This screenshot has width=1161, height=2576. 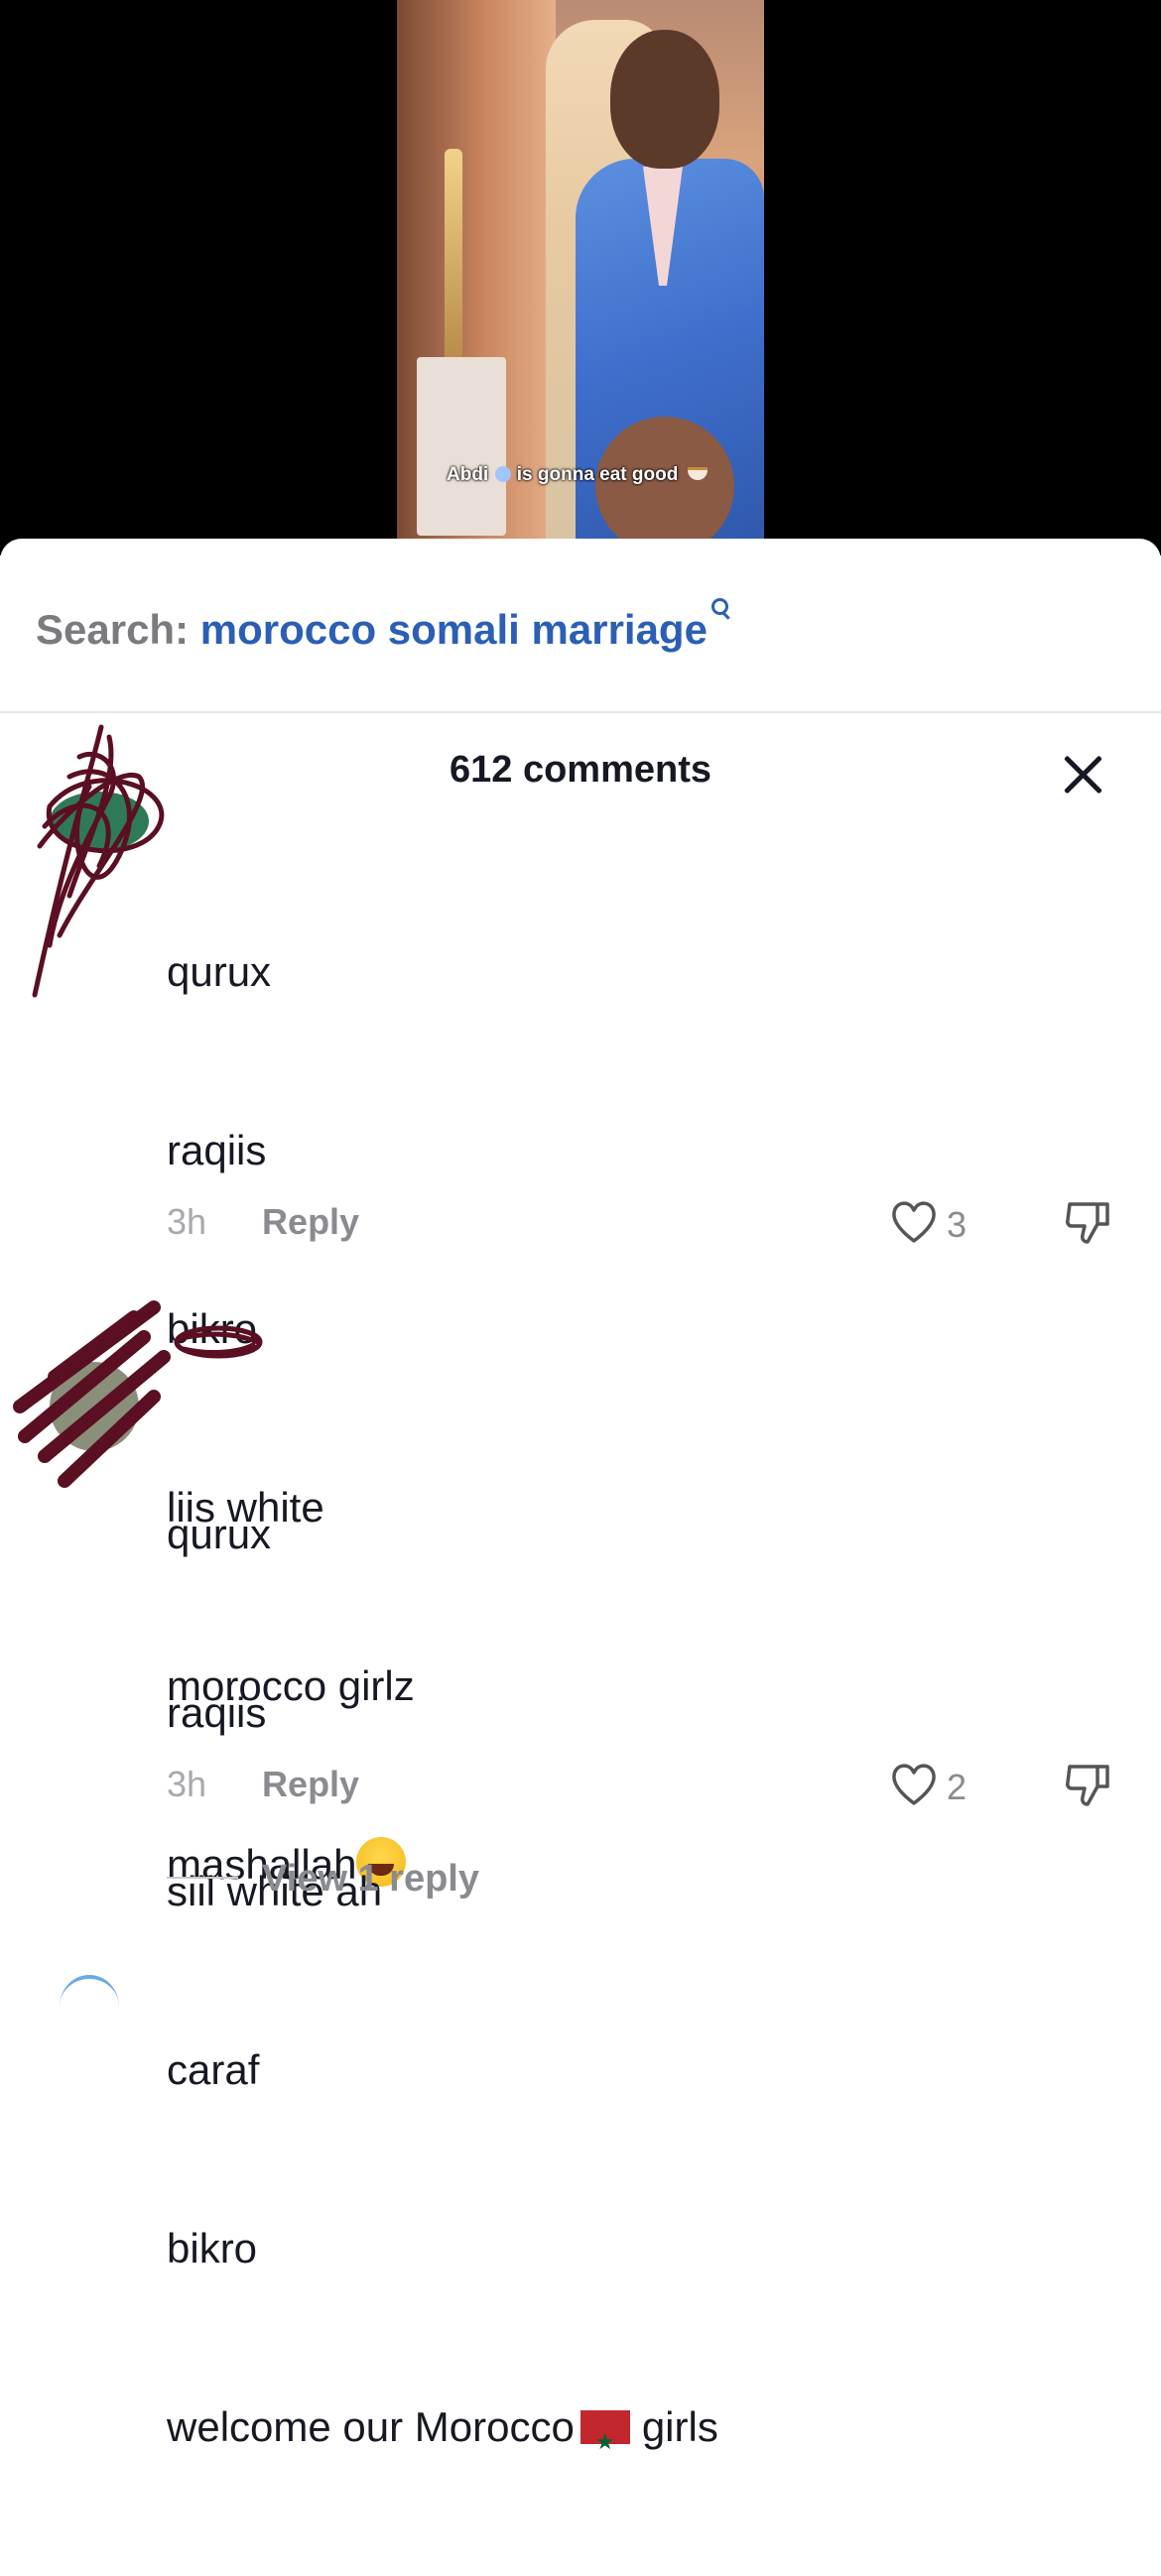 I want to click on reply-thread-line, so click(x=203, y=1878).